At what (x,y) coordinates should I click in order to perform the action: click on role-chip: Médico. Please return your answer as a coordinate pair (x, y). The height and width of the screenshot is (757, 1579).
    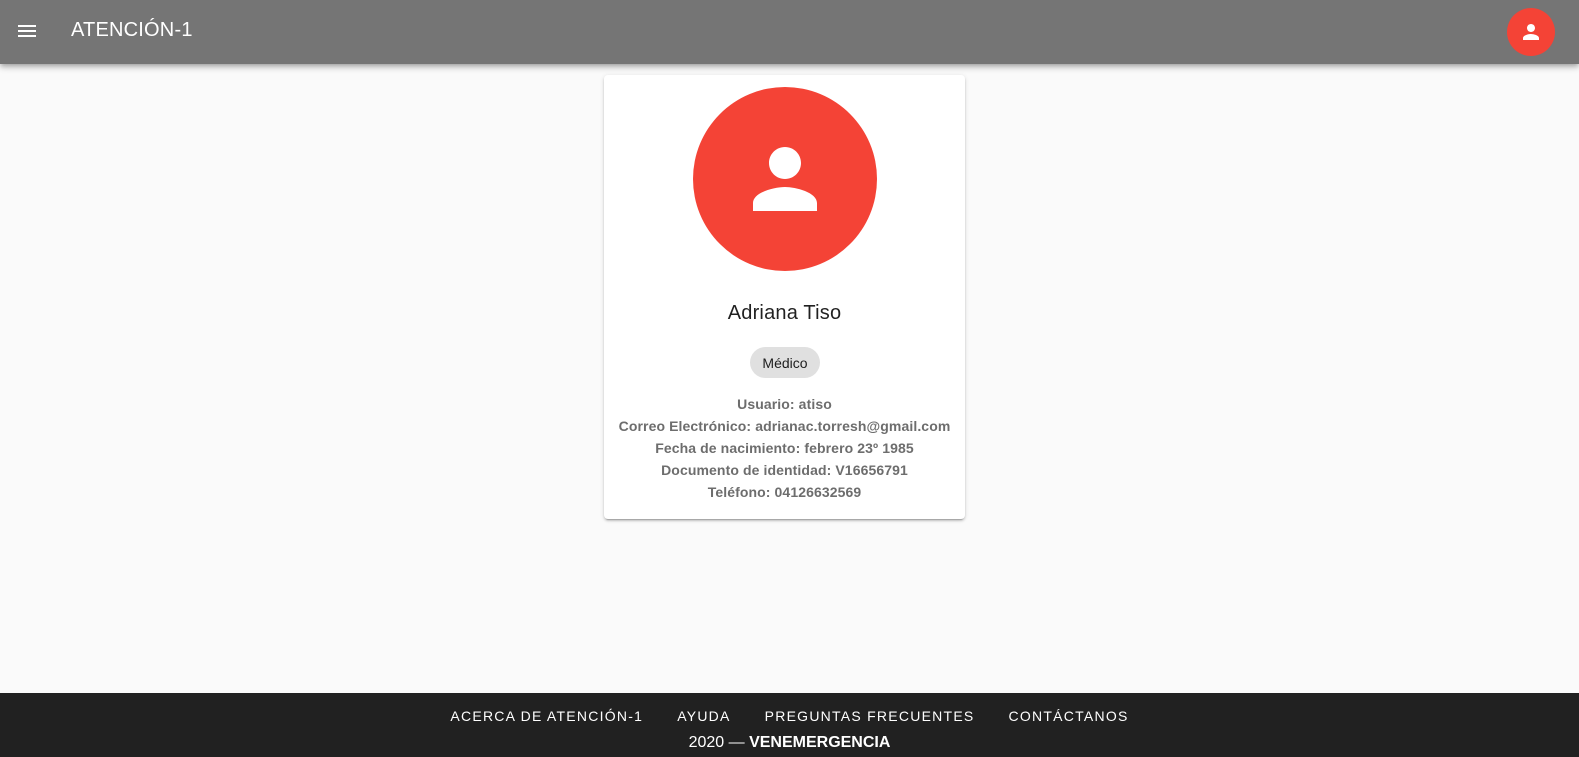
    Looking at the image, I should click on (785, 362).